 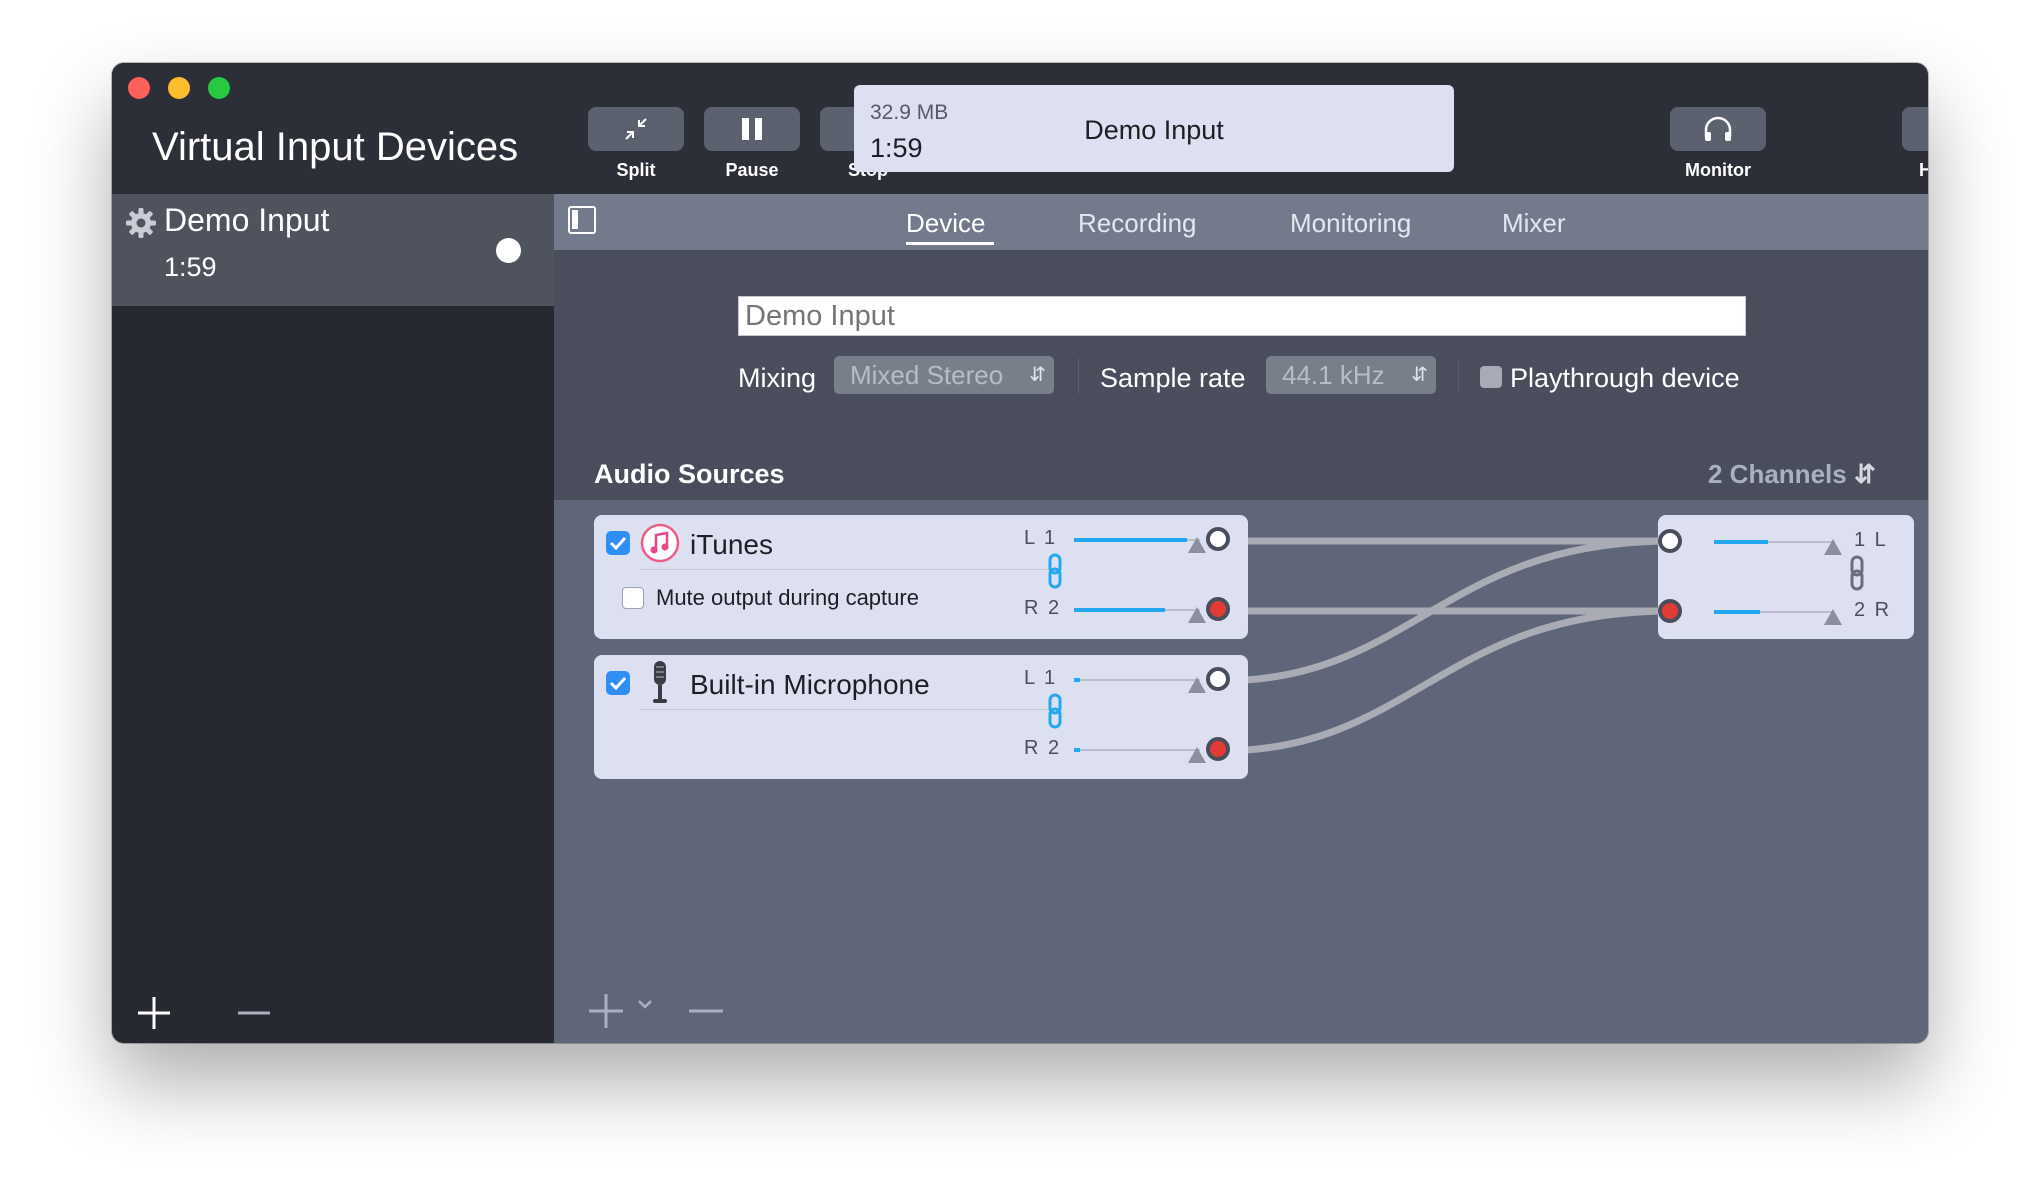 I want to click on output-meter-right, so click(x=1737, y=612).